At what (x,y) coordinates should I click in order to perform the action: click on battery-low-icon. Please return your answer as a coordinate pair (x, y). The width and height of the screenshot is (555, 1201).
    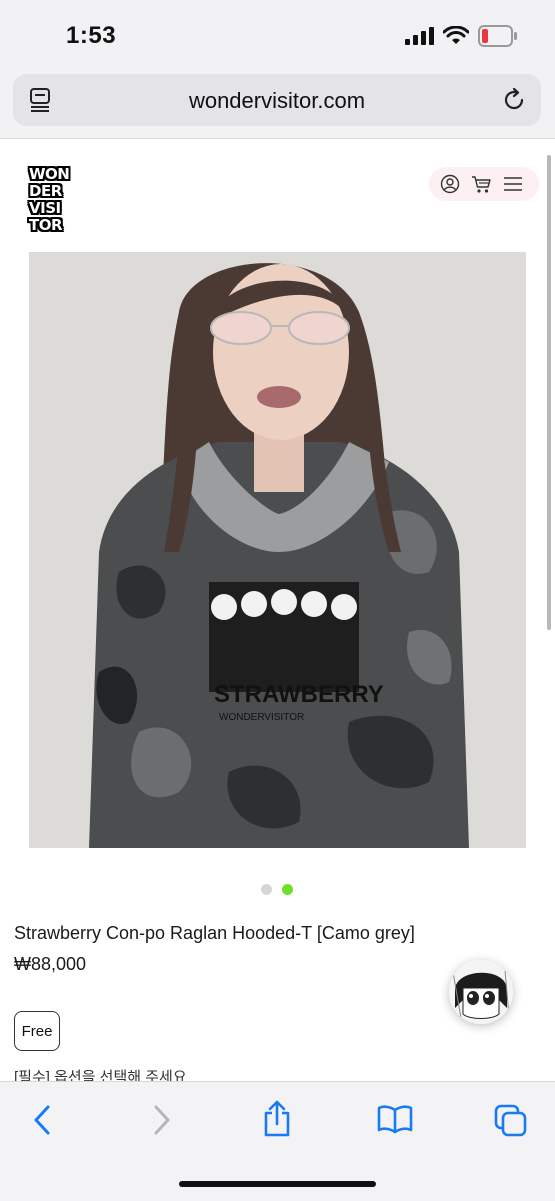
    Looking at the image, I should click on (497, 36).